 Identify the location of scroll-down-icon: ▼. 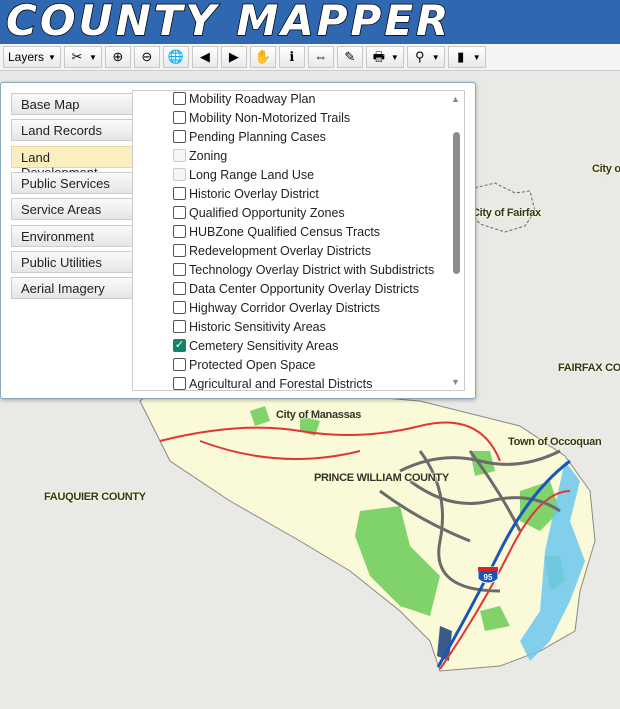
(455, 382).